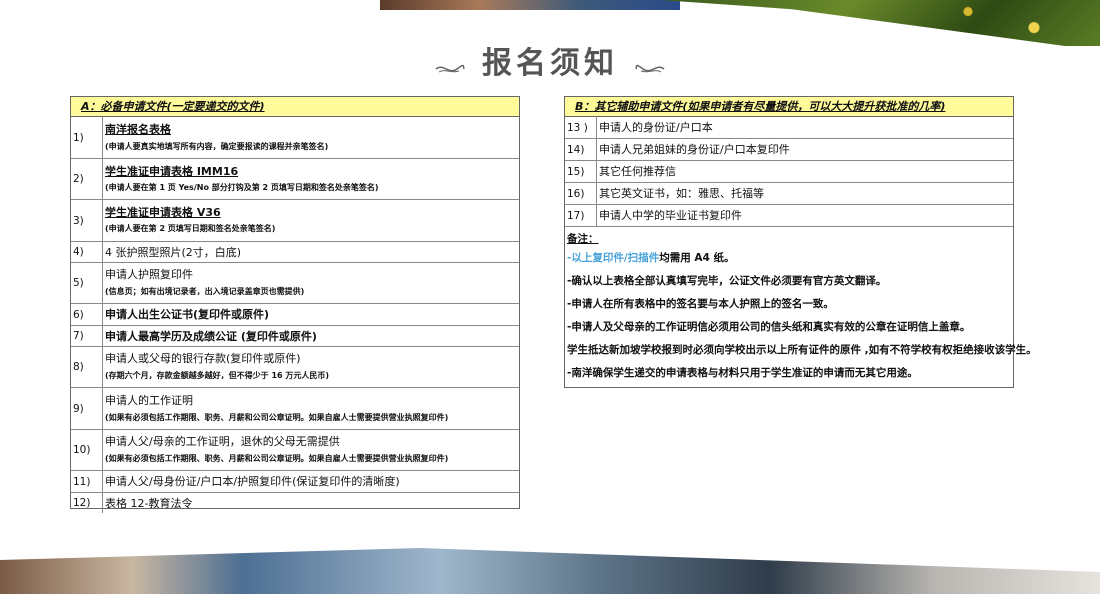  I want to click on row-title: 申请人兄弟姐妹的身份证/户口本复印件, so click(694, 149).